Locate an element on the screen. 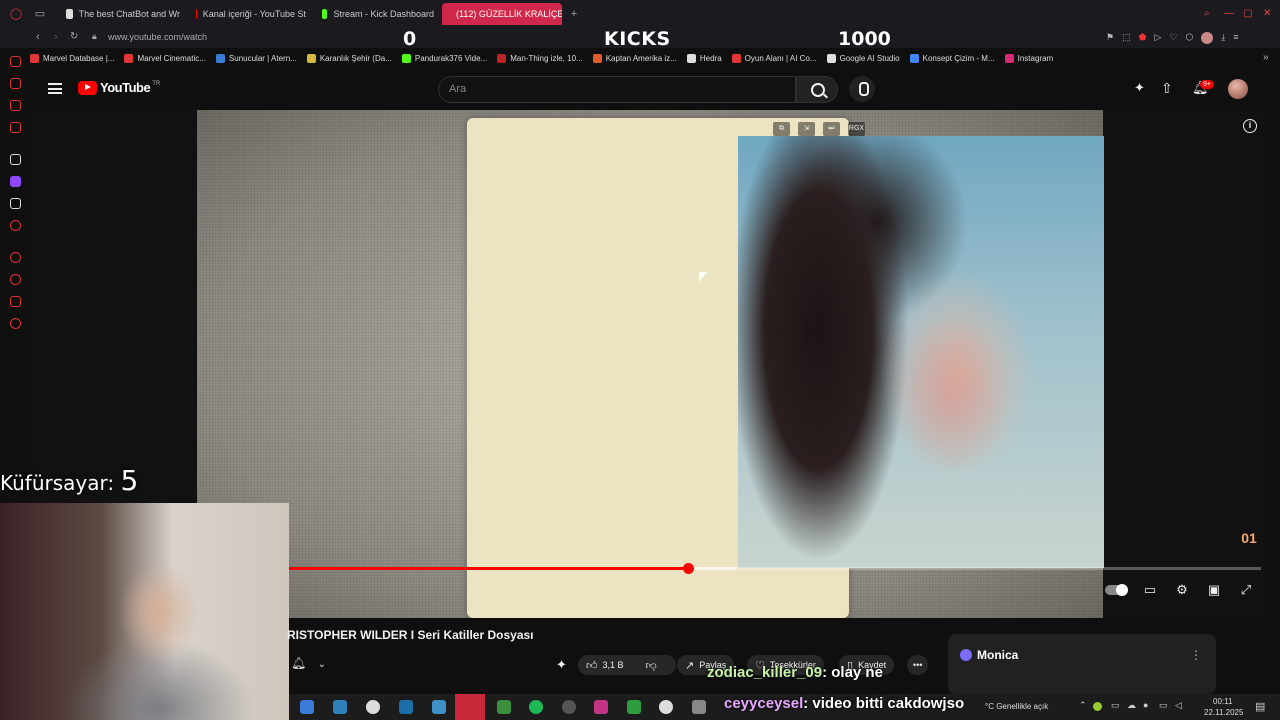 The image size is (1280, 720). opera-logo-icon: ◯ is located at coordinates (16, 14).